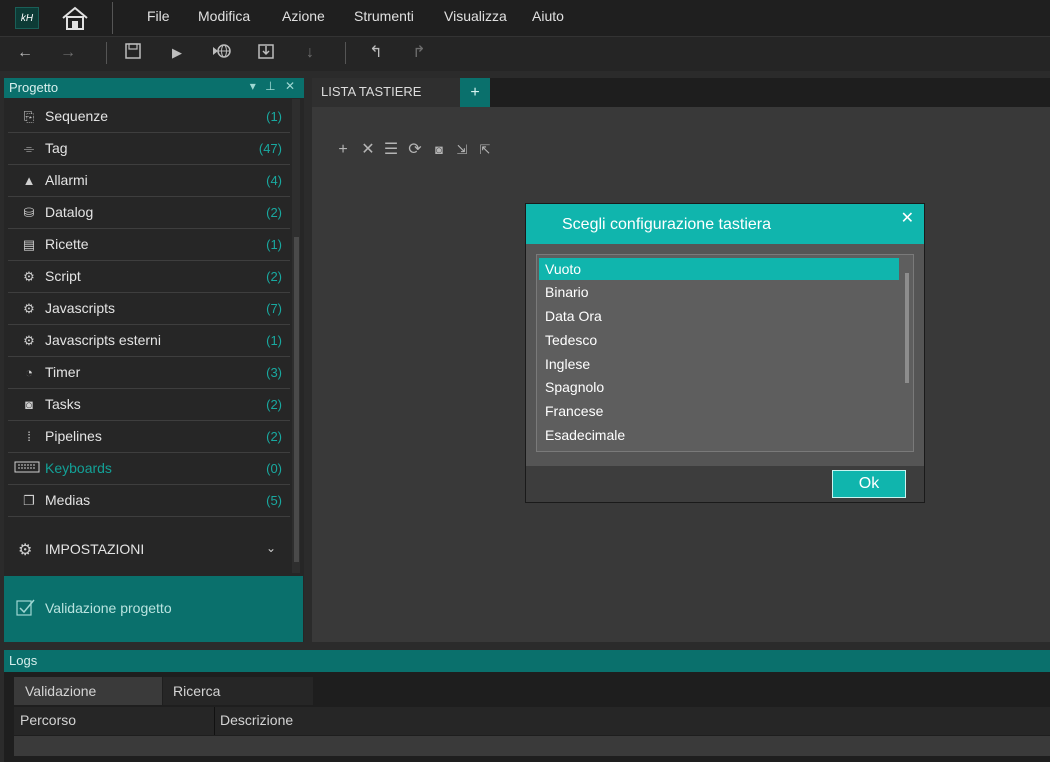 The image size is (1050, 762). Describe the element at coordinates (719, 364) in the screenshot. I see `list-item-inglese: Inglese` at that location.